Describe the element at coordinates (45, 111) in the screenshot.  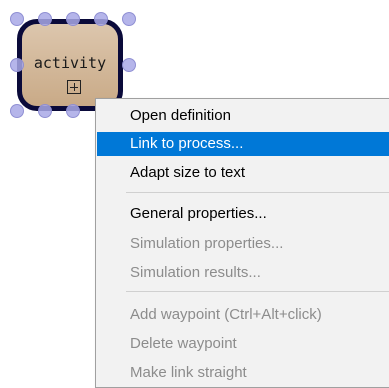
I see `selection-handle-bottom-left-mid` at that location.